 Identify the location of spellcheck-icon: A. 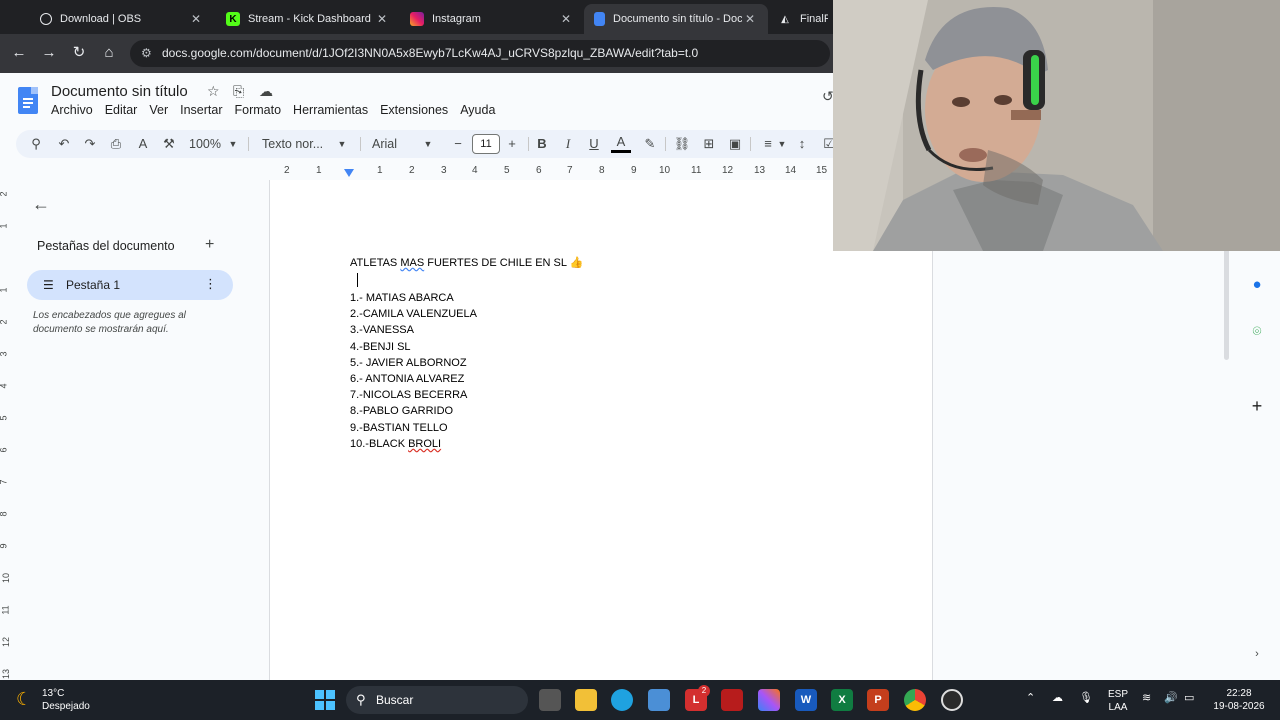
(143, 144).